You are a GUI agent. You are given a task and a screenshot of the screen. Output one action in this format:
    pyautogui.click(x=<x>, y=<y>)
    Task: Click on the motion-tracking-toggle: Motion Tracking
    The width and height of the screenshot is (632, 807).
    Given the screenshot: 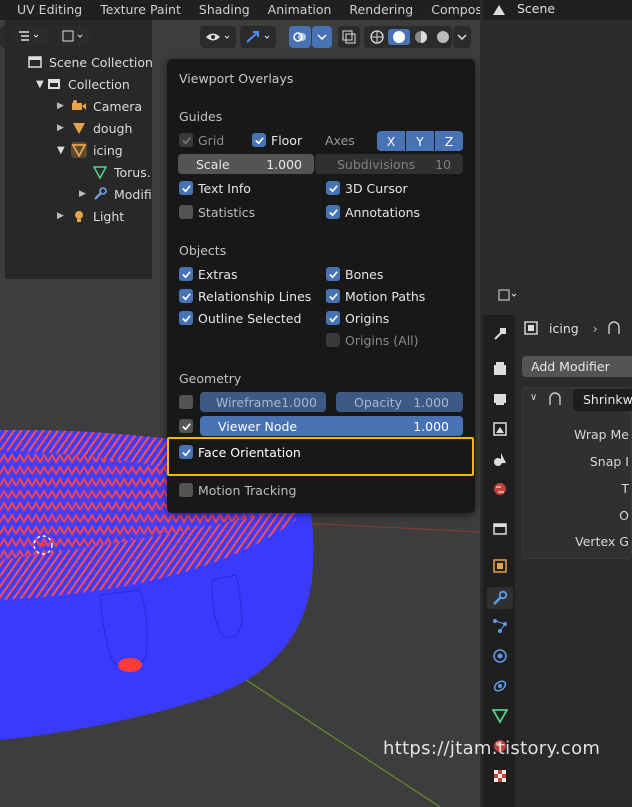 What is the action you would take?
    pyautogui.click(x=237, y=490)
    